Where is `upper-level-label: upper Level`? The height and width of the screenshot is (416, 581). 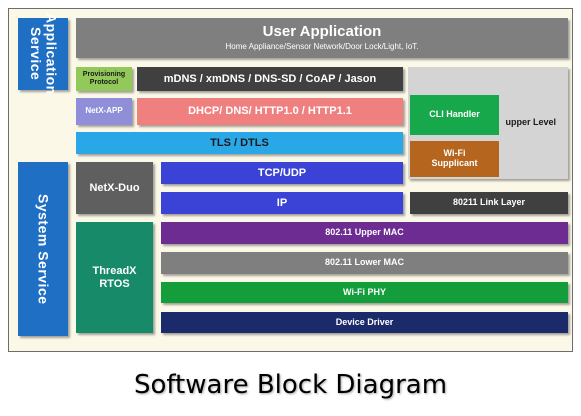 upper-level-label: upper Level is located at coordinates (530, 122).